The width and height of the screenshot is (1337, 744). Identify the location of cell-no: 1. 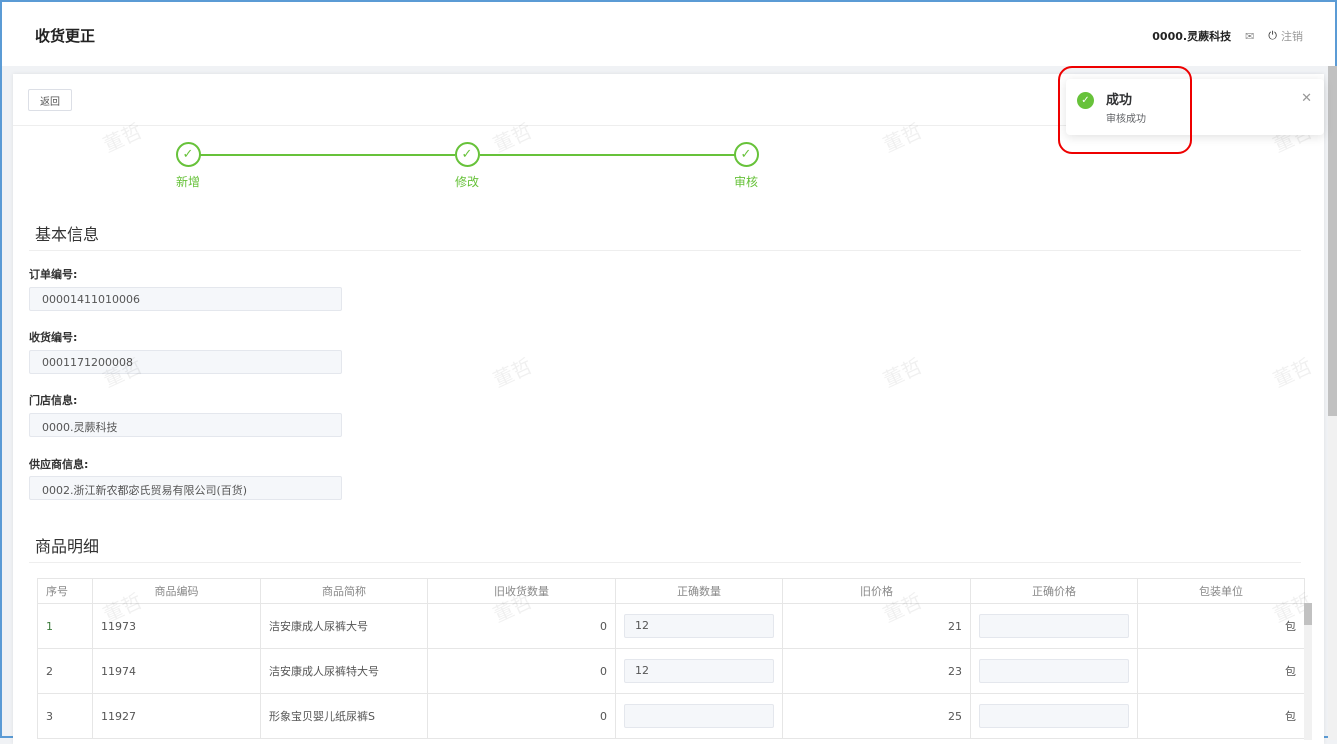
(65, 626).